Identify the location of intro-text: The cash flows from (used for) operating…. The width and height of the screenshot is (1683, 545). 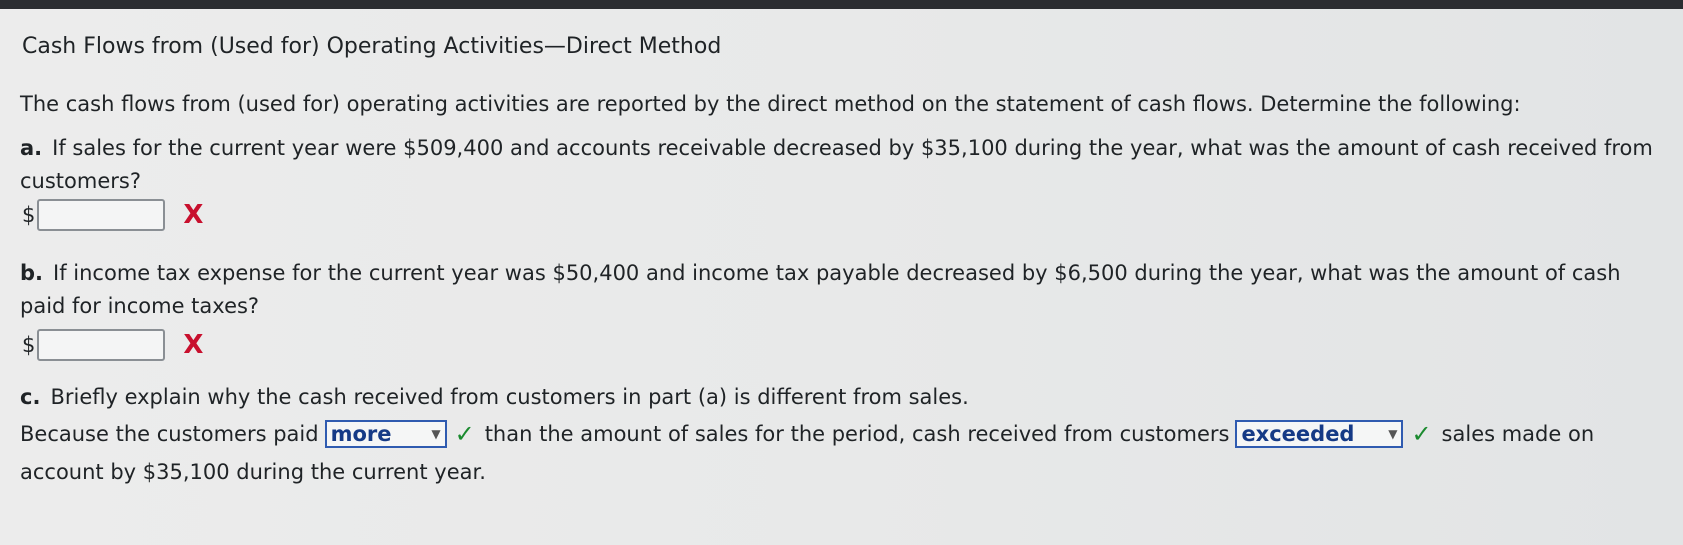
(770, 104).